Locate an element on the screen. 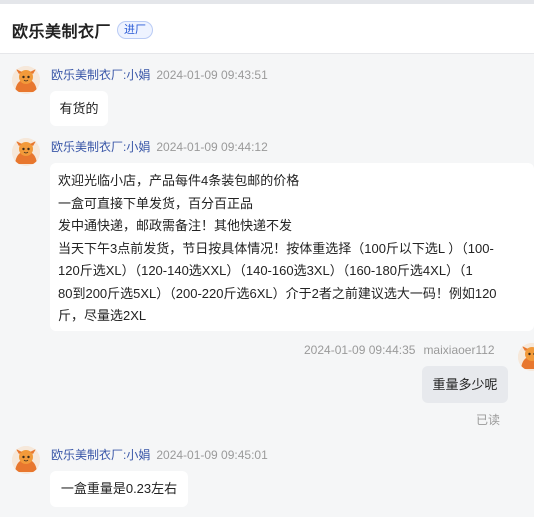 This screenshot has width=534, height=517. message-line: 一盒可直接下单发货，百分百正品 is located at coordinates (156, 203).